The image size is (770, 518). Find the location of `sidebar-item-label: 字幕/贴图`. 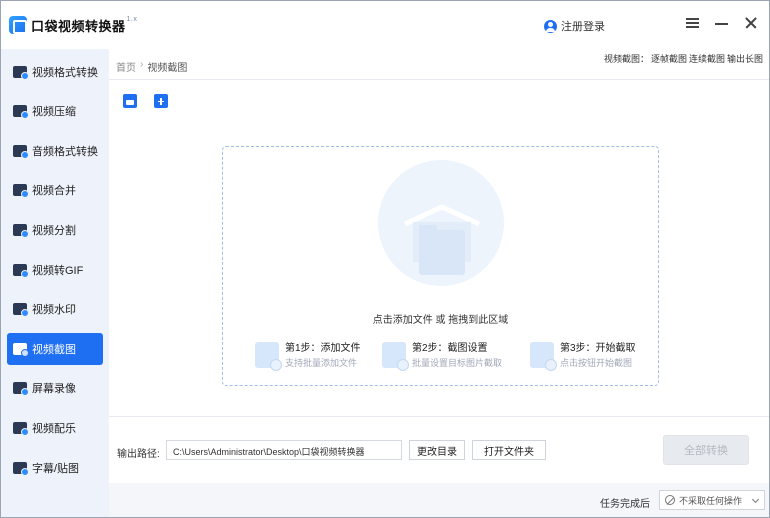

sidebar-item-label: 字幕/贴图 is located at coordinates (56, 469).